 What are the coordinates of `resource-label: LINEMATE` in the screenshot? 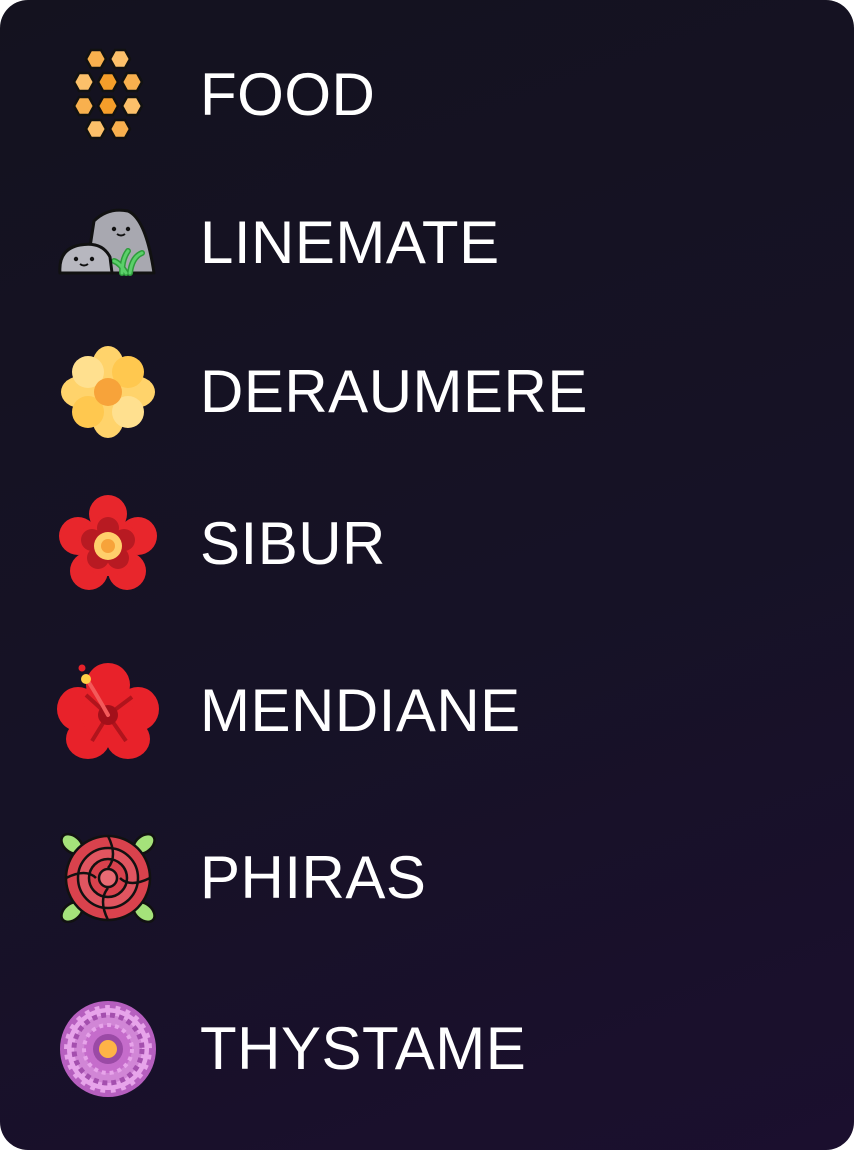 It's located at (350, 242).